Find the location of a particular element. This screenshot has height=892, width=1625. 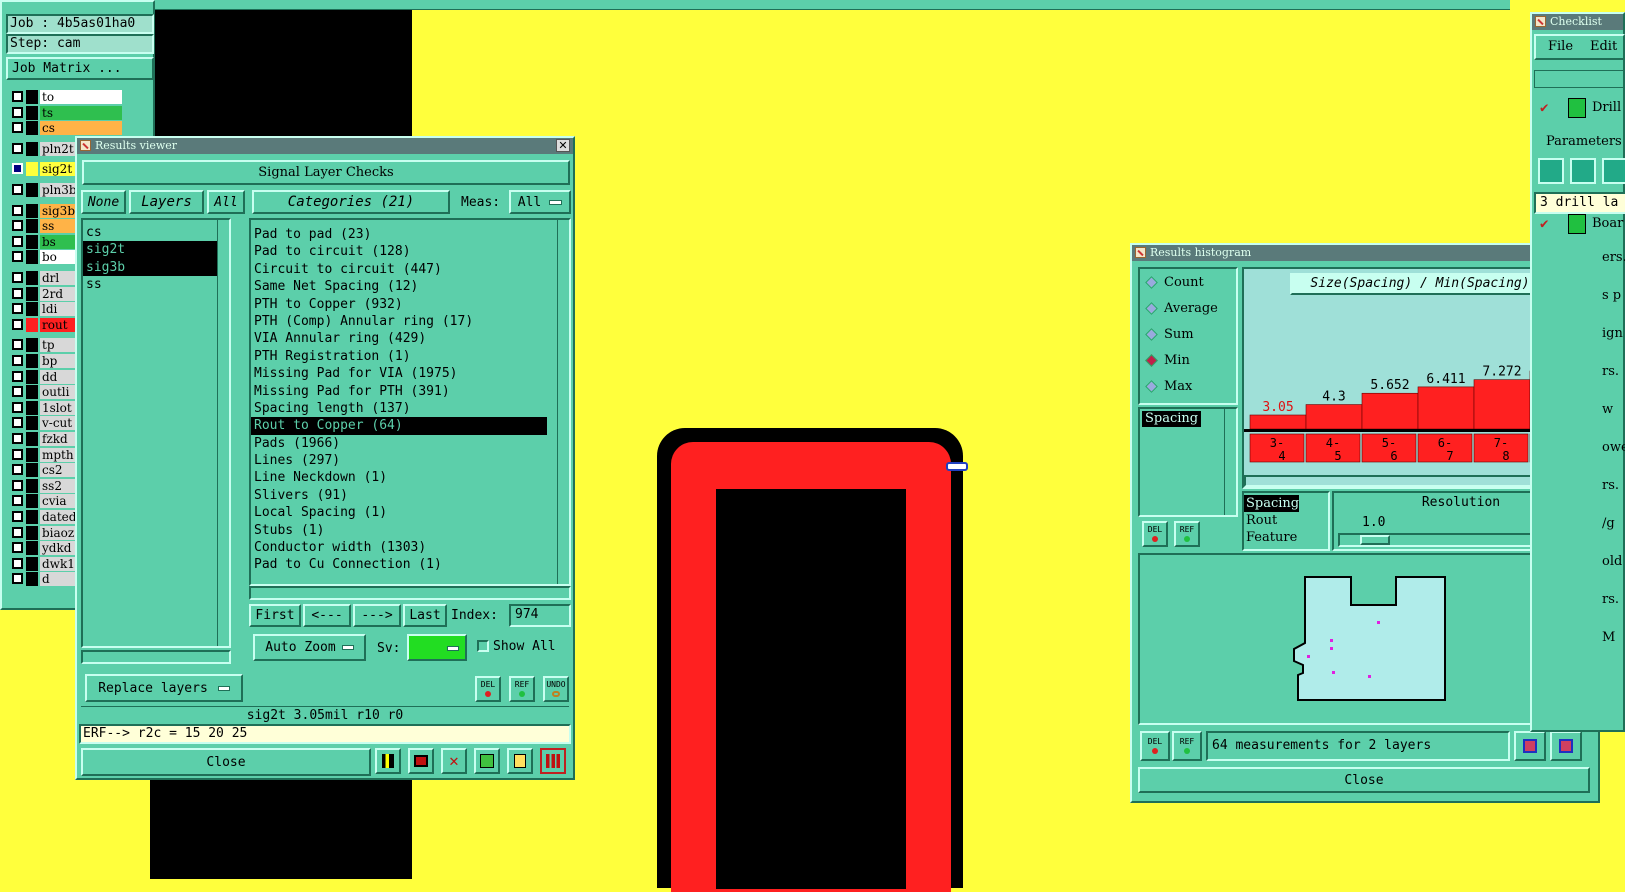

layer-list-item: sig3b is located at coordinates (155, 267).